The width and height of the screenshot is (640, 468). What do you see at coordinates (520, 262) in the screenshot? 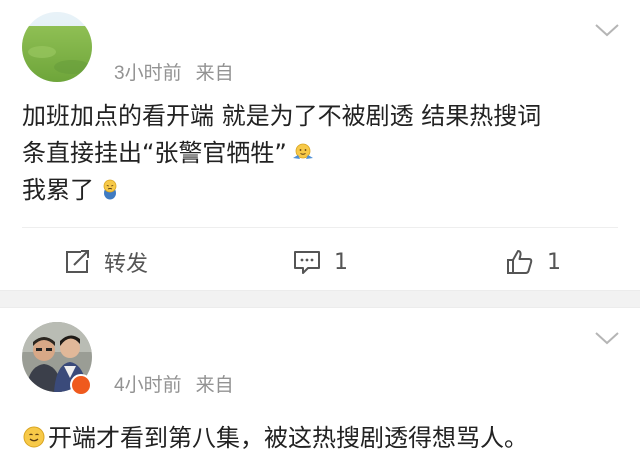
I see `thumbs-up-icon` at bounding box center [520, 262].